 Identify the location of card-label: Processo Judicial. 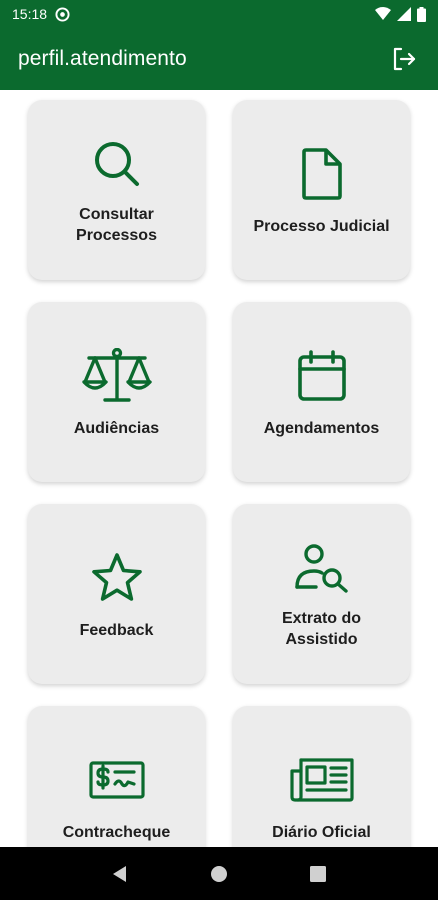
(321, 226).